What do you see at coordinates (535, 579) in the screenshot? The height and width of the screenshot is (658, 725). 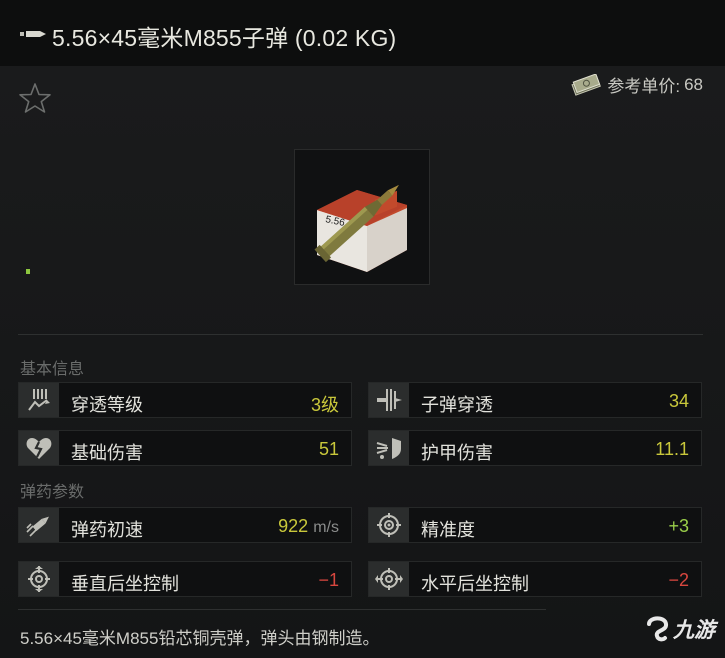 I see `stat-horizontal-recoil: 水平后坐控制 −2` at bounding box center [535, 579].